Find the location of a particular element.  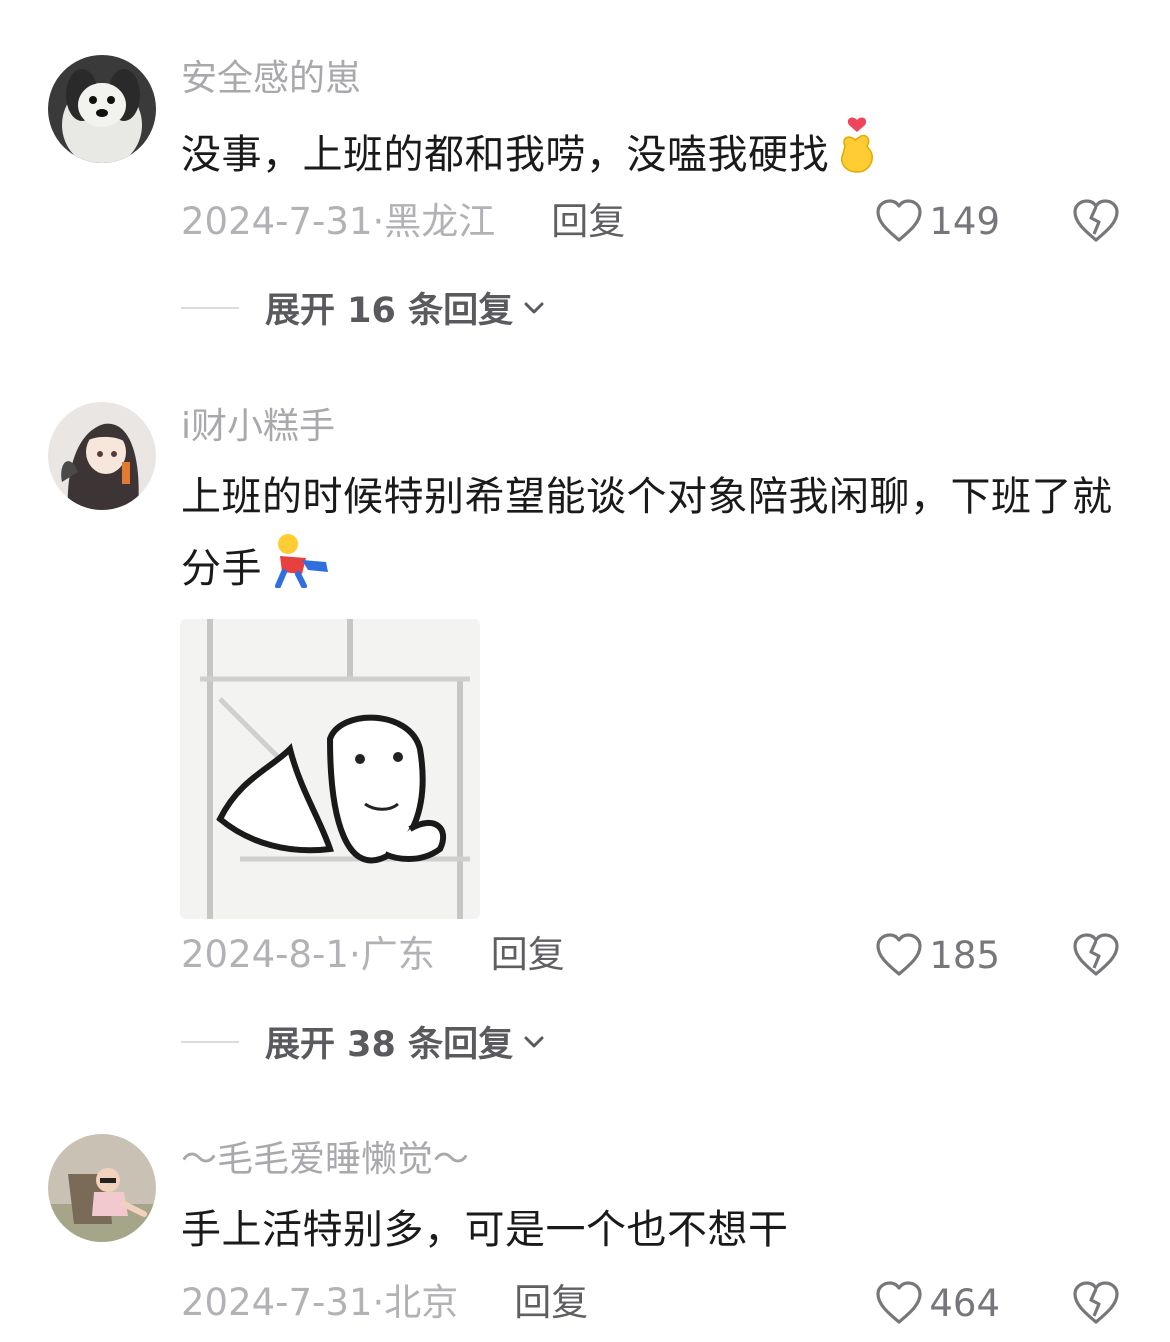

comment-text: 手上活特别多，可是一个也不想干 is located at coordinates (651, 1230).